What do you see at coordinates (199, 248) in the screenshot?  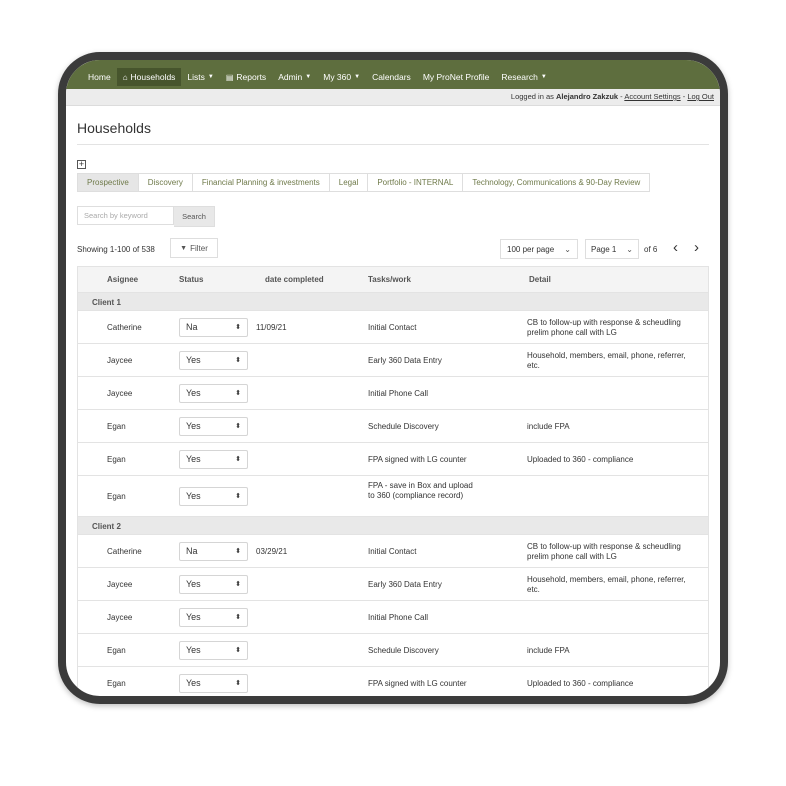 I see `filter-label: Filter` at bounding box center [199, 248].